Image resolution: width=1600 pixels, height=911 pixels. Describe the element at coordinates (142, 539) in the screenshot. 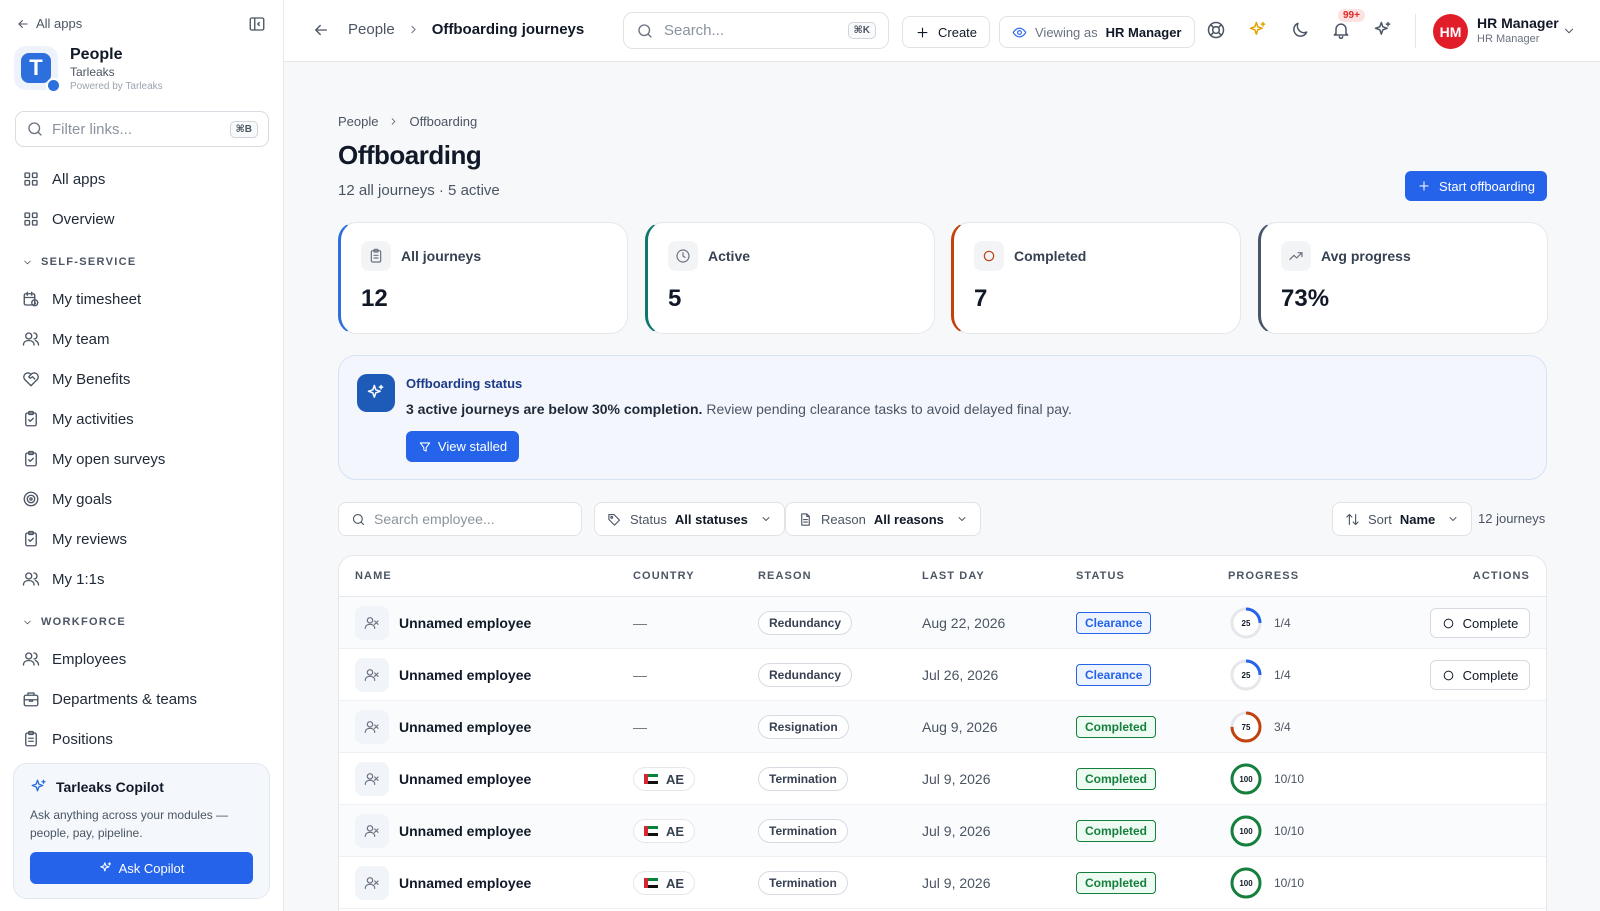

I see `sidebar-item-my-reviews: My reviews` at that location.